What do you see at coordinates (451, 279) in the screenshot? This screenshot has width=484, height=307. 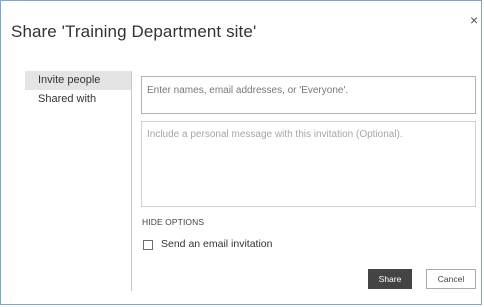 I see `cancel-button: Cancel` at bounding box center [451, 279].